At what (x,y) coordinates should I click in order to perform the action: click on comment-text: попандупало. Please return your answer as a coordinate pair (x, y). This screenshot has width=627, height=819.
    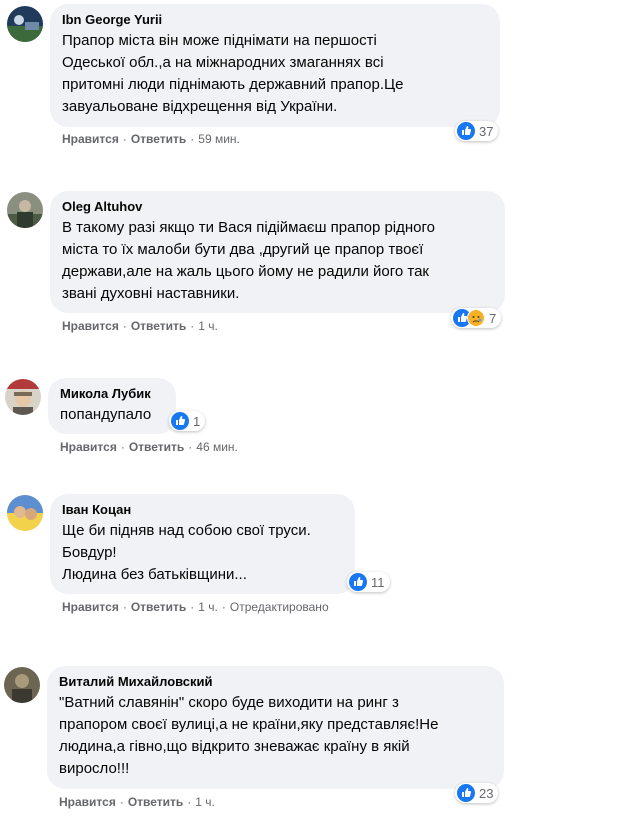
    Looking at the image, I should click on (106, 414).